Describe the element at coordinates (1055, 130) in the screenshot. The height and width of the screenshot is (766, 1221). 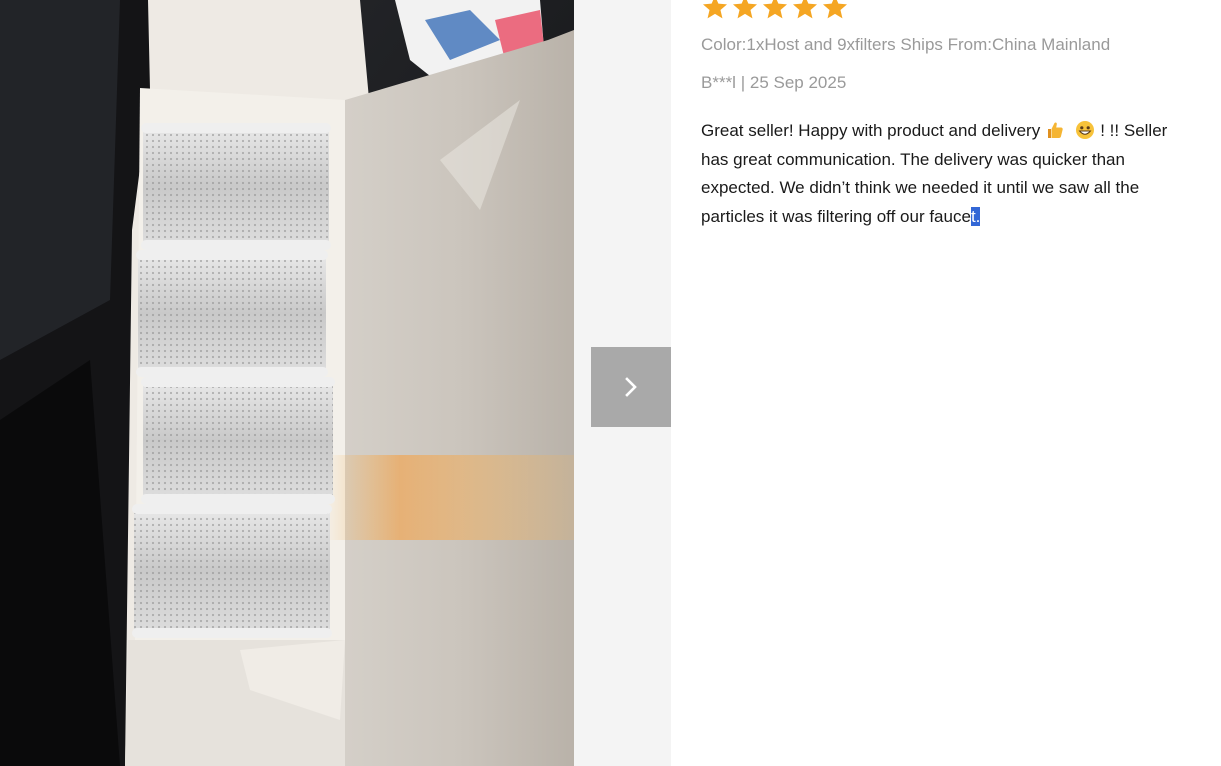
I see `thumbs-up-icon` at that location.